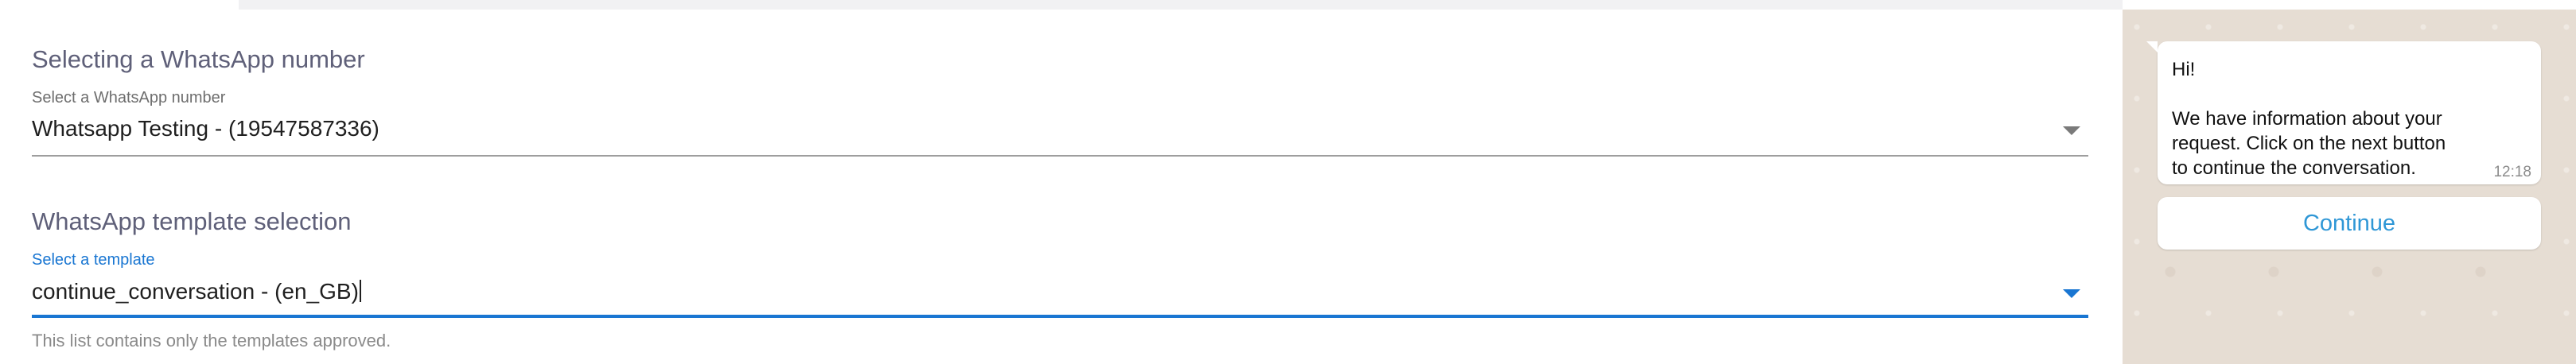 This screenshot has width=2576, height=364. Describe the element at coordinates (2307, 119) in the screenshot. I see `message-line-1: We have information about your` at that location.